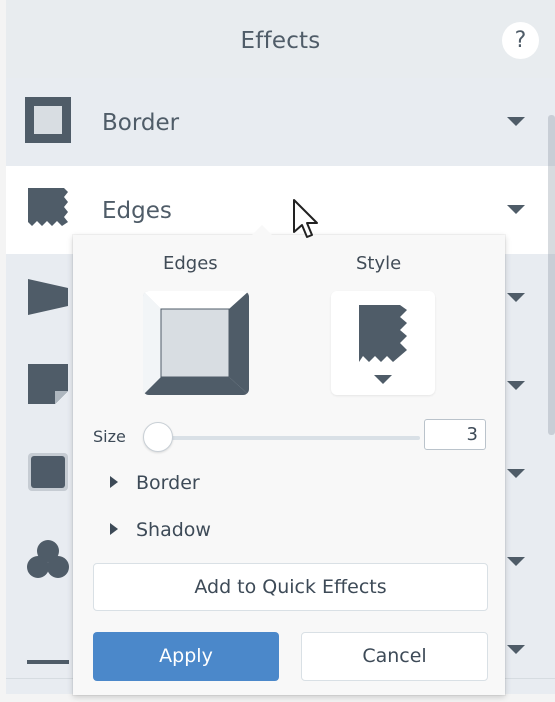 The image size is (555, 702). What do you see at coordinates (173, 530) in the screenshot?
I see `shadow-accordion-label: Shadow` at bounding box center [173, 530].